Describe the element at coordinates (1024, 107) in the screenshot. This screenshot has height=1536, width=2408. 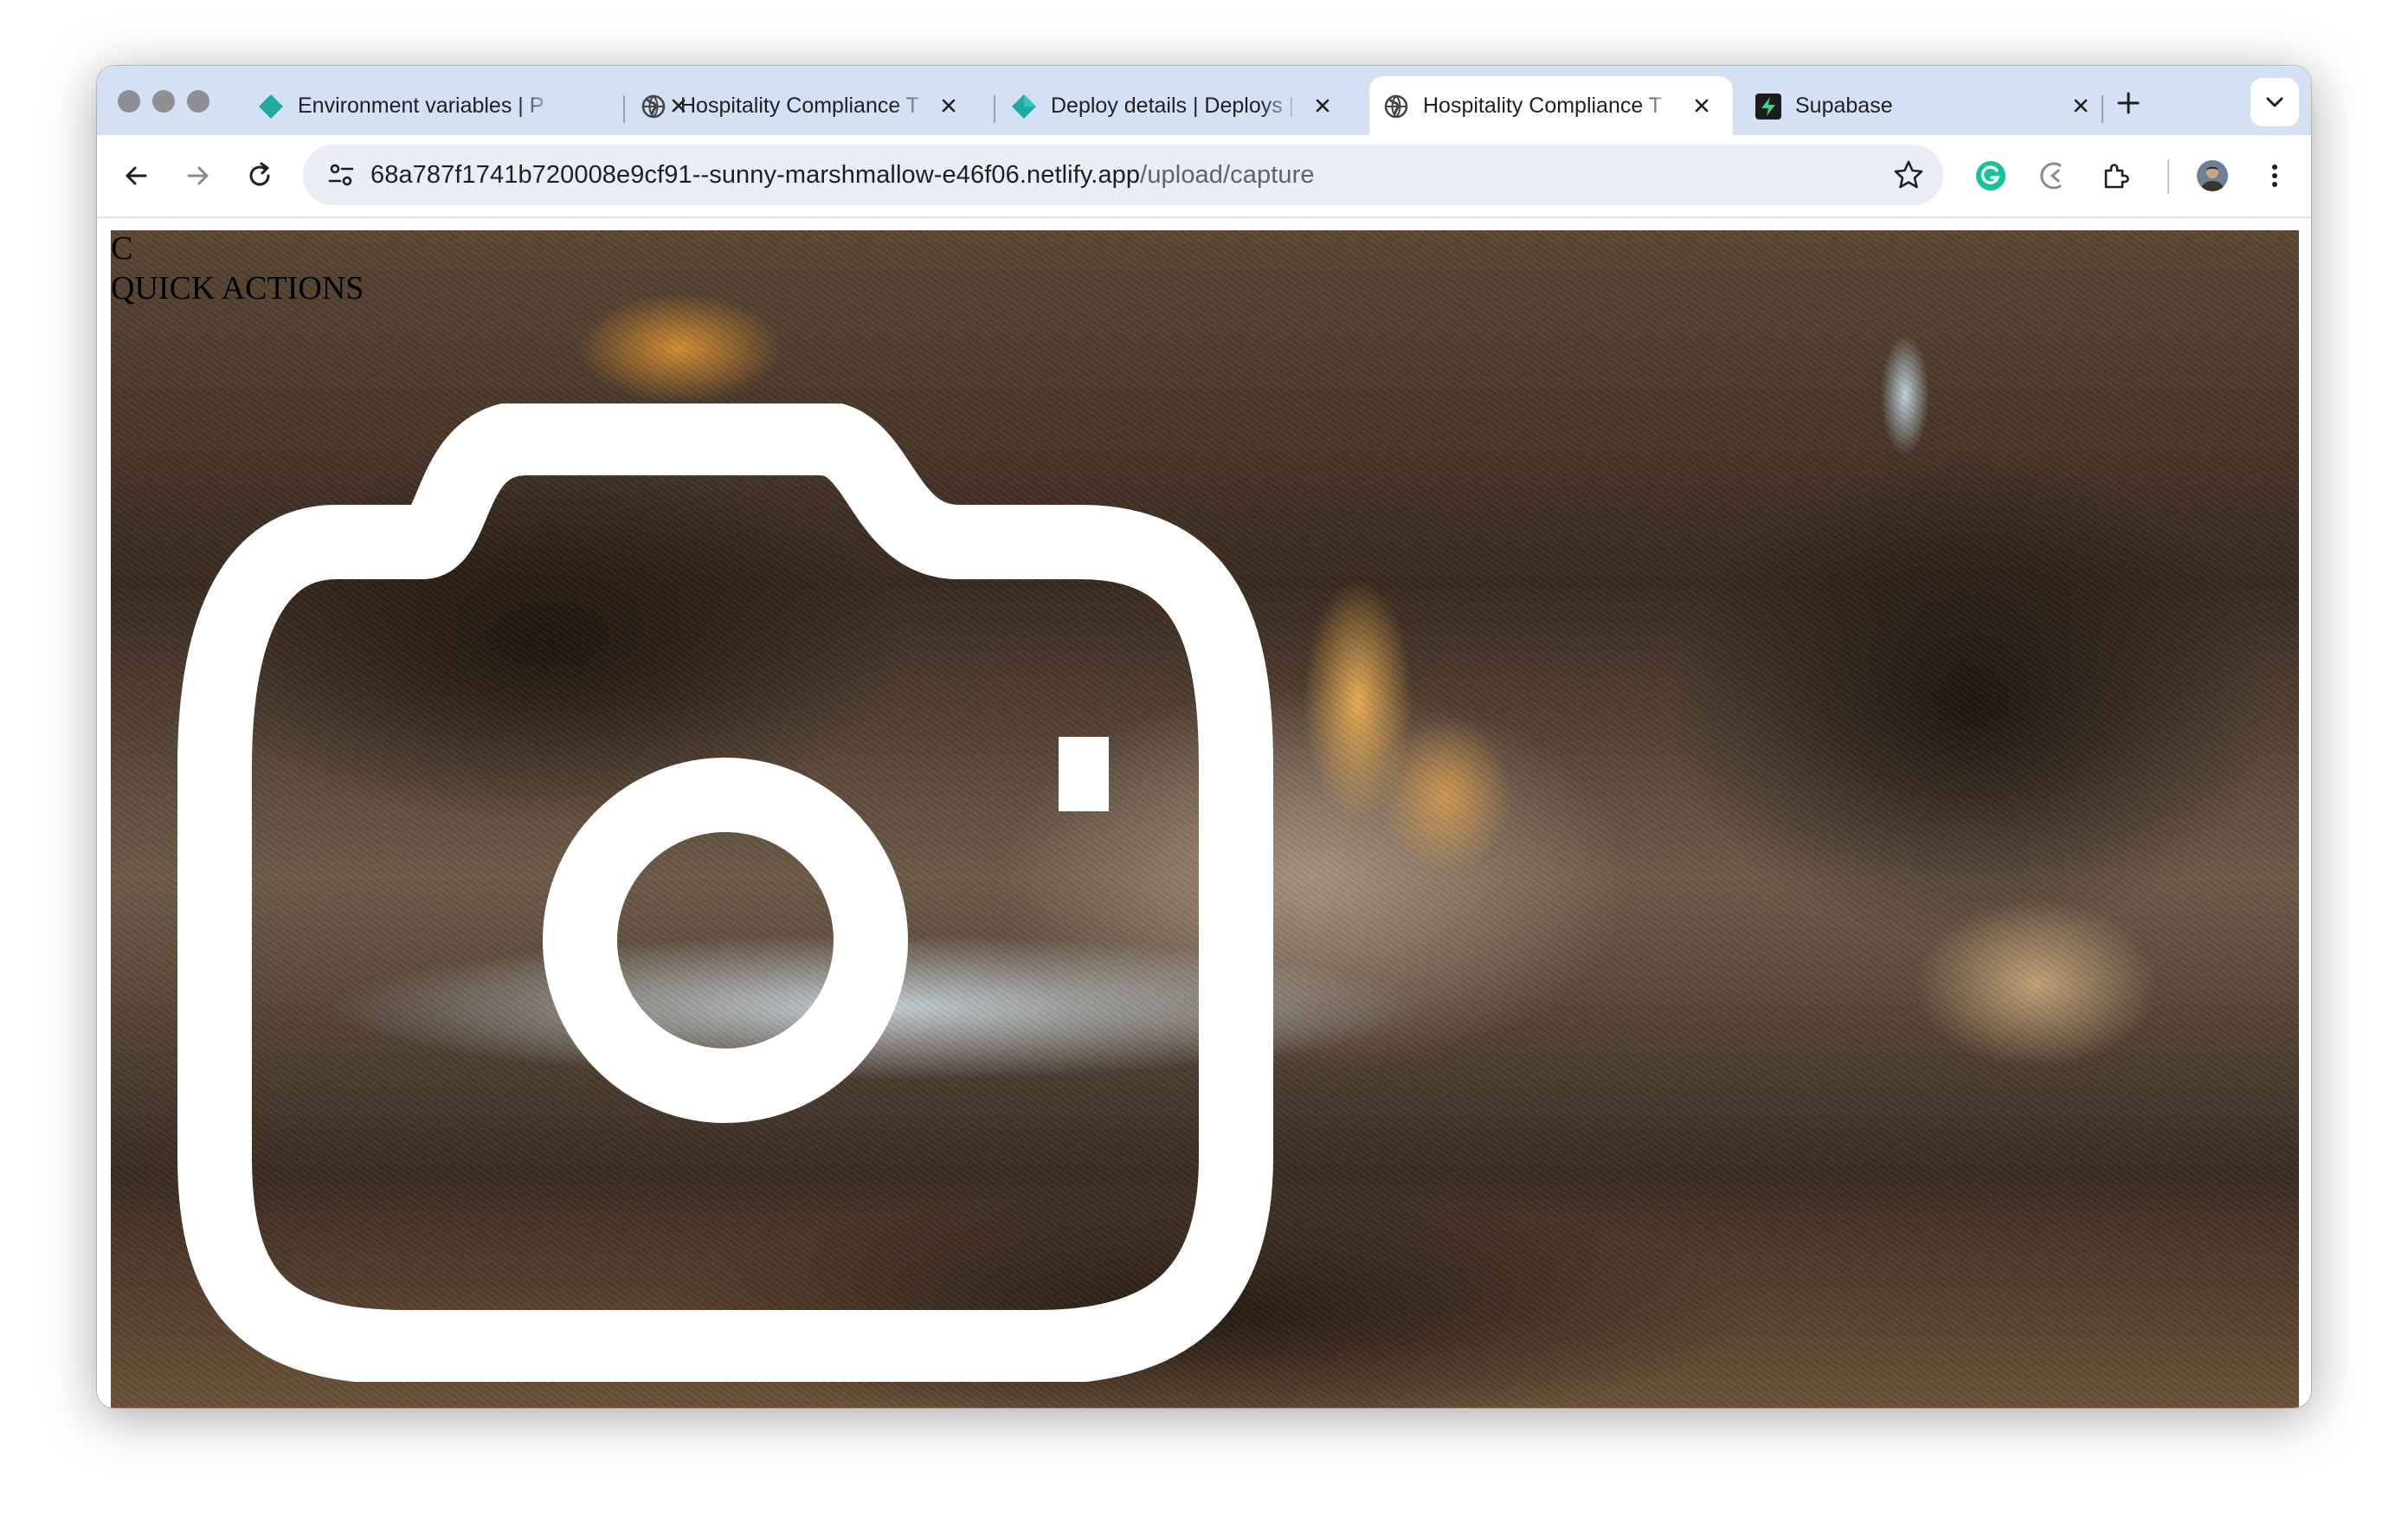
I see `netlify-icon` at that location.